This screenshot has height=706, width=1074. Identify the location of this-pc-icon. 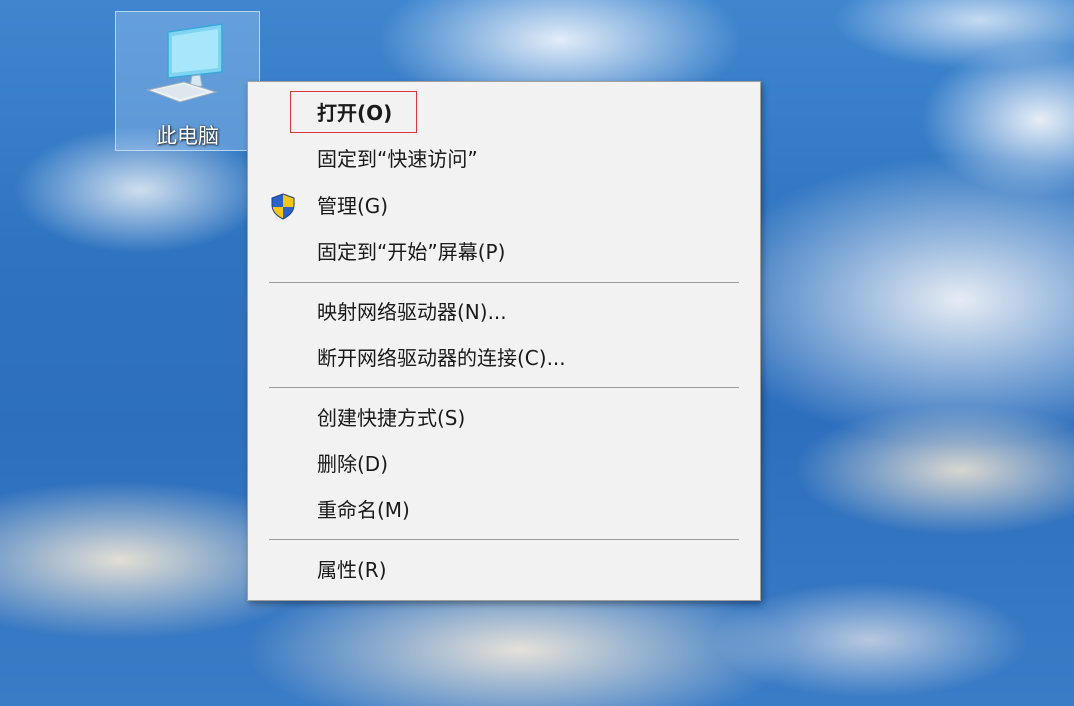
(184, 63).